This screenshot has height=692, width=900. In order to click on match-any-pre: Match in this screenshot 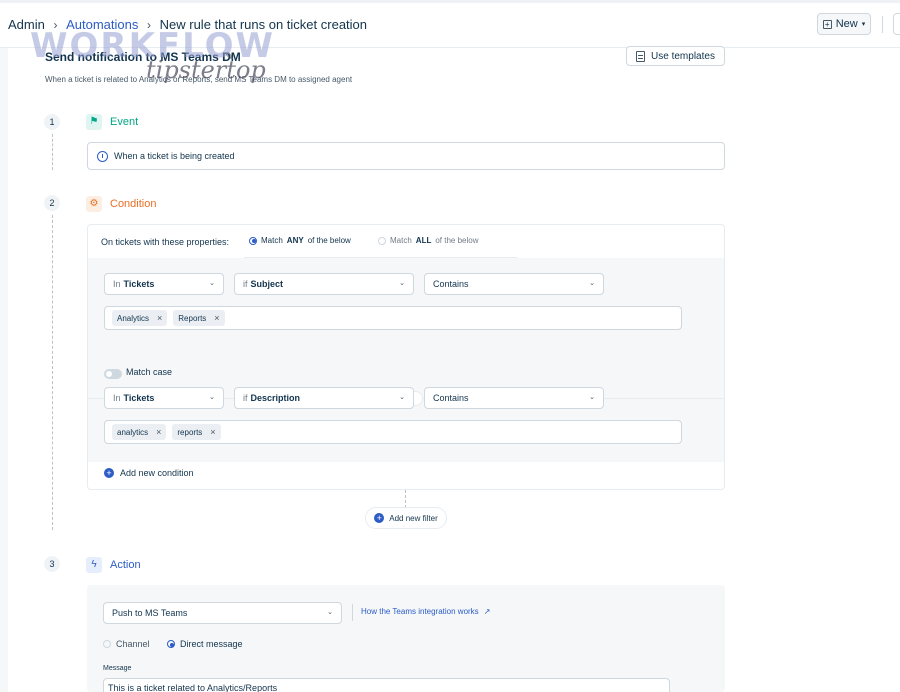, I will do `click(272, 240)`.